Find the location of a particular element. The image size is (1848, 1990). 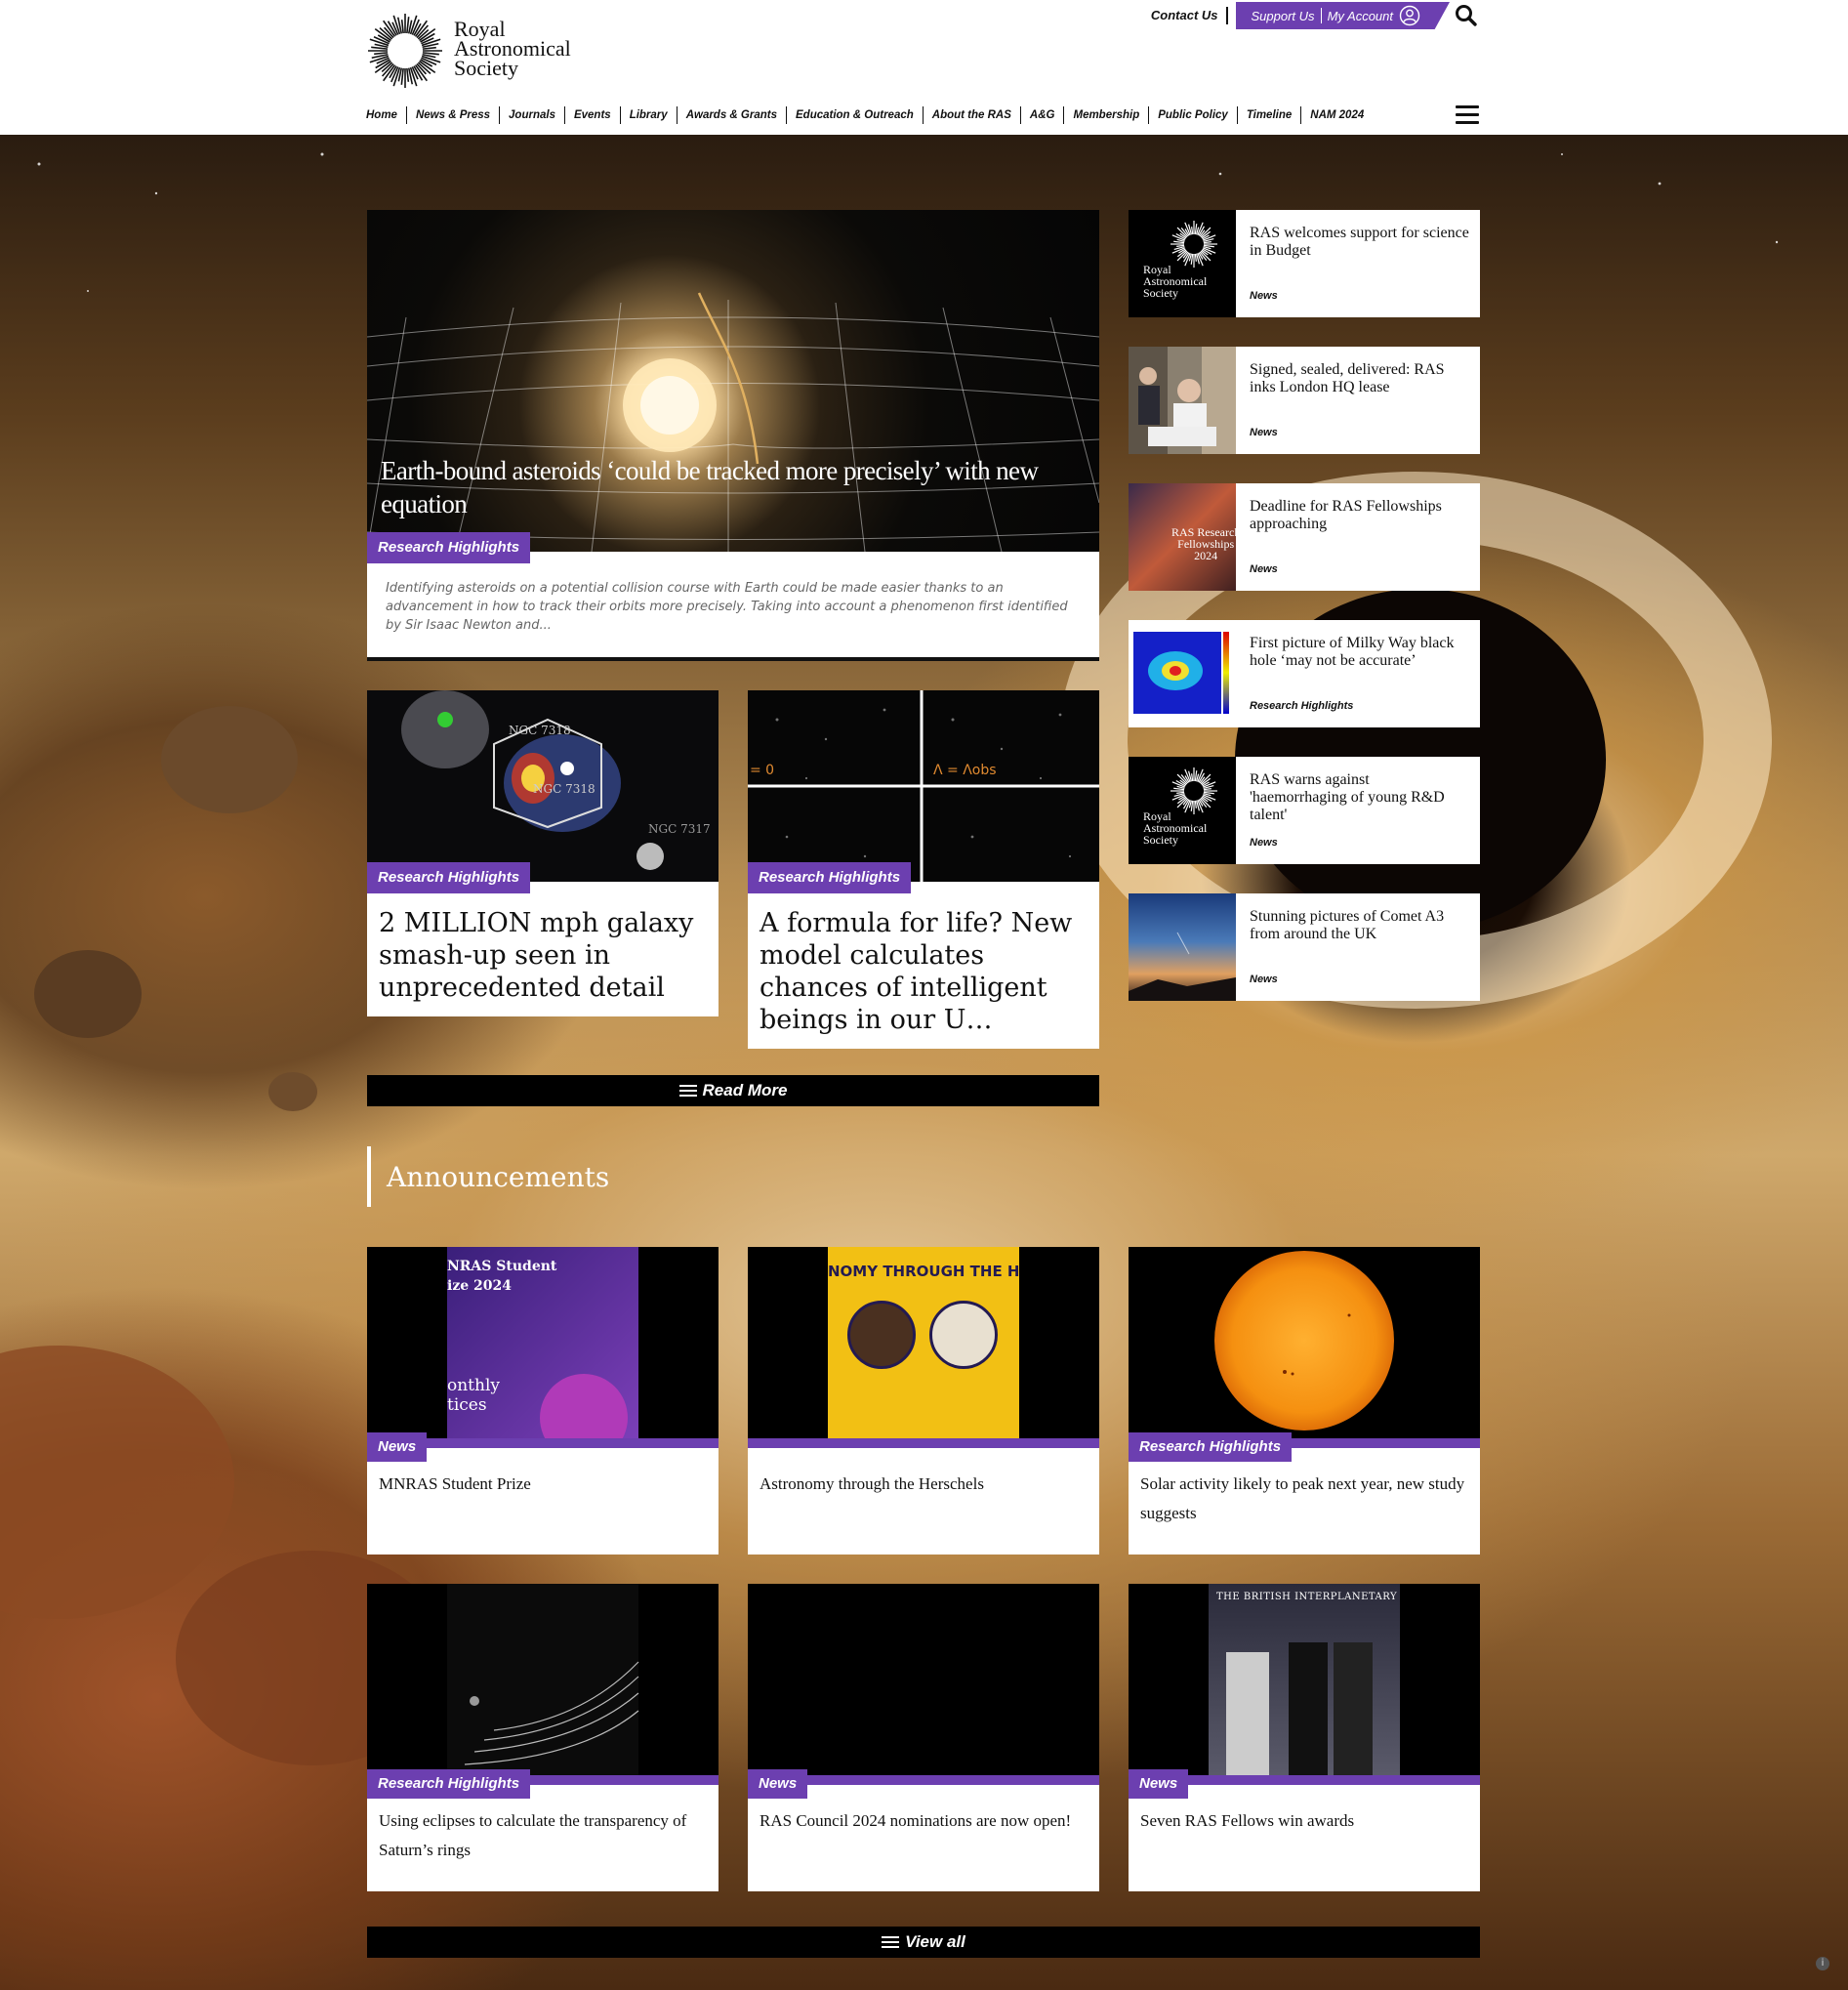

announcements-heading: Announcements is located at coordinates (488, 1176).